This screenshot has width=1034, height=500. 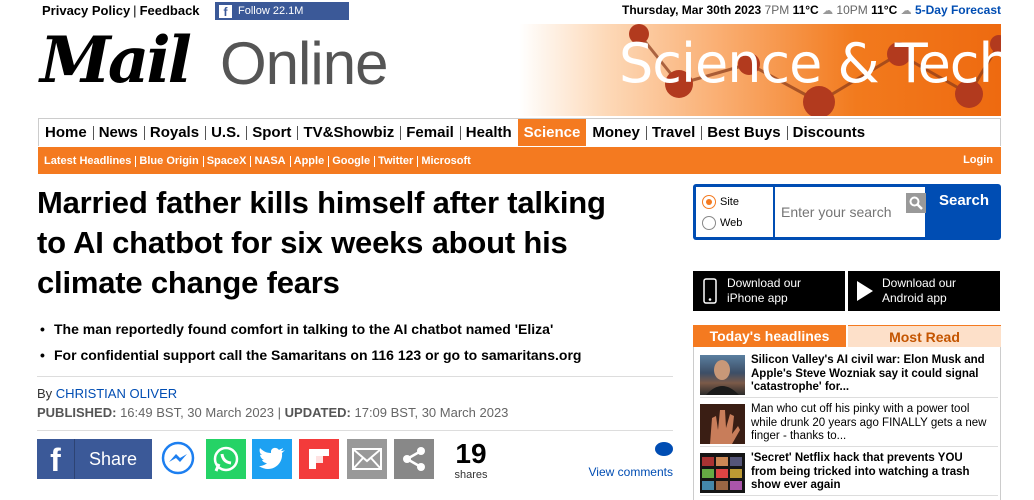 I want to click on utility-links: Privacy Policy | Feedback, so click(x=121, y=10).